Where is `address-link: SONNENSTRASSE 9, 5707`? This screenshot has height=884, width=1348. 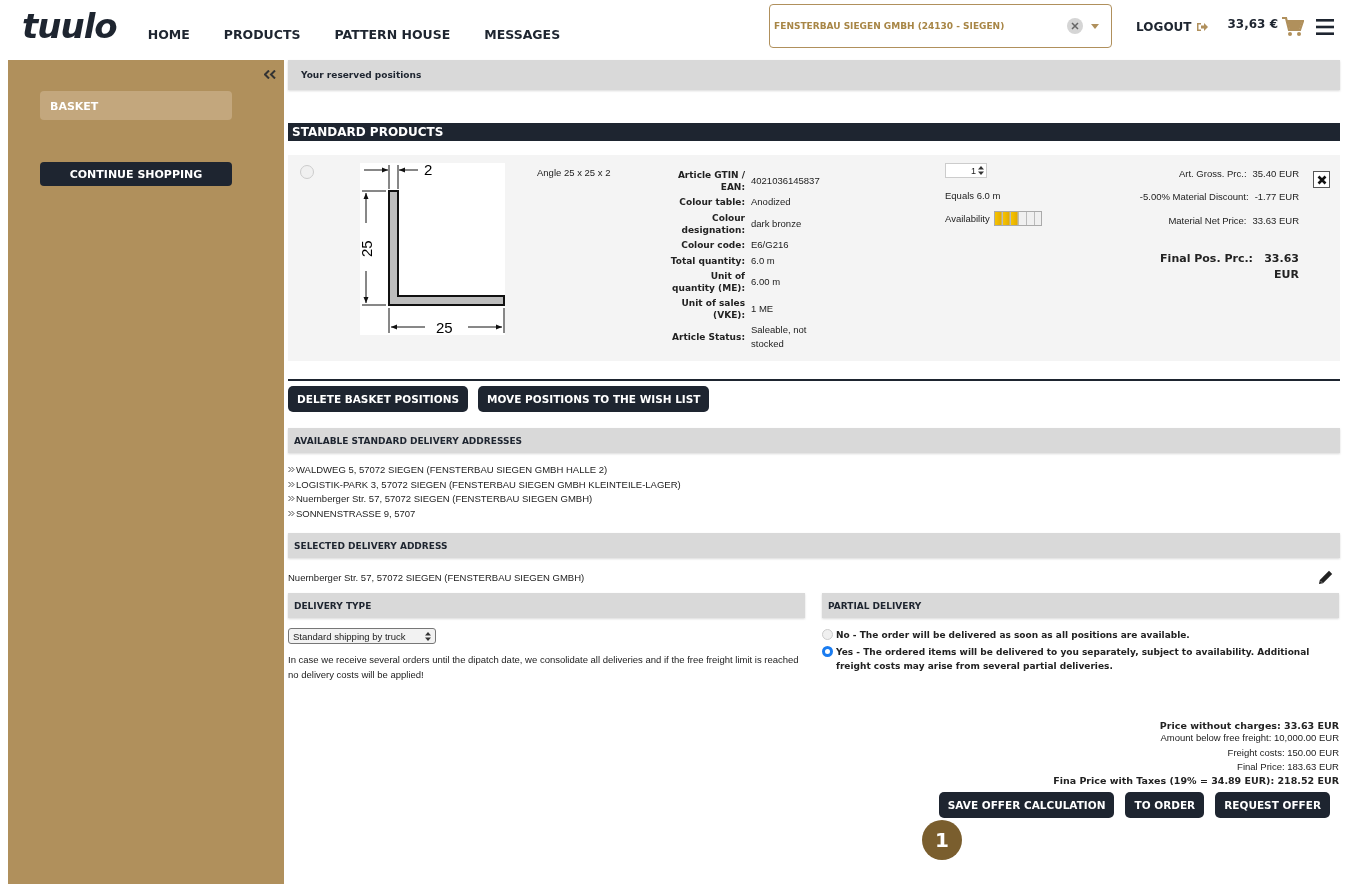 address-link: SONNENSTRASSE 9, 5707 is located at coordinates (814, 513).